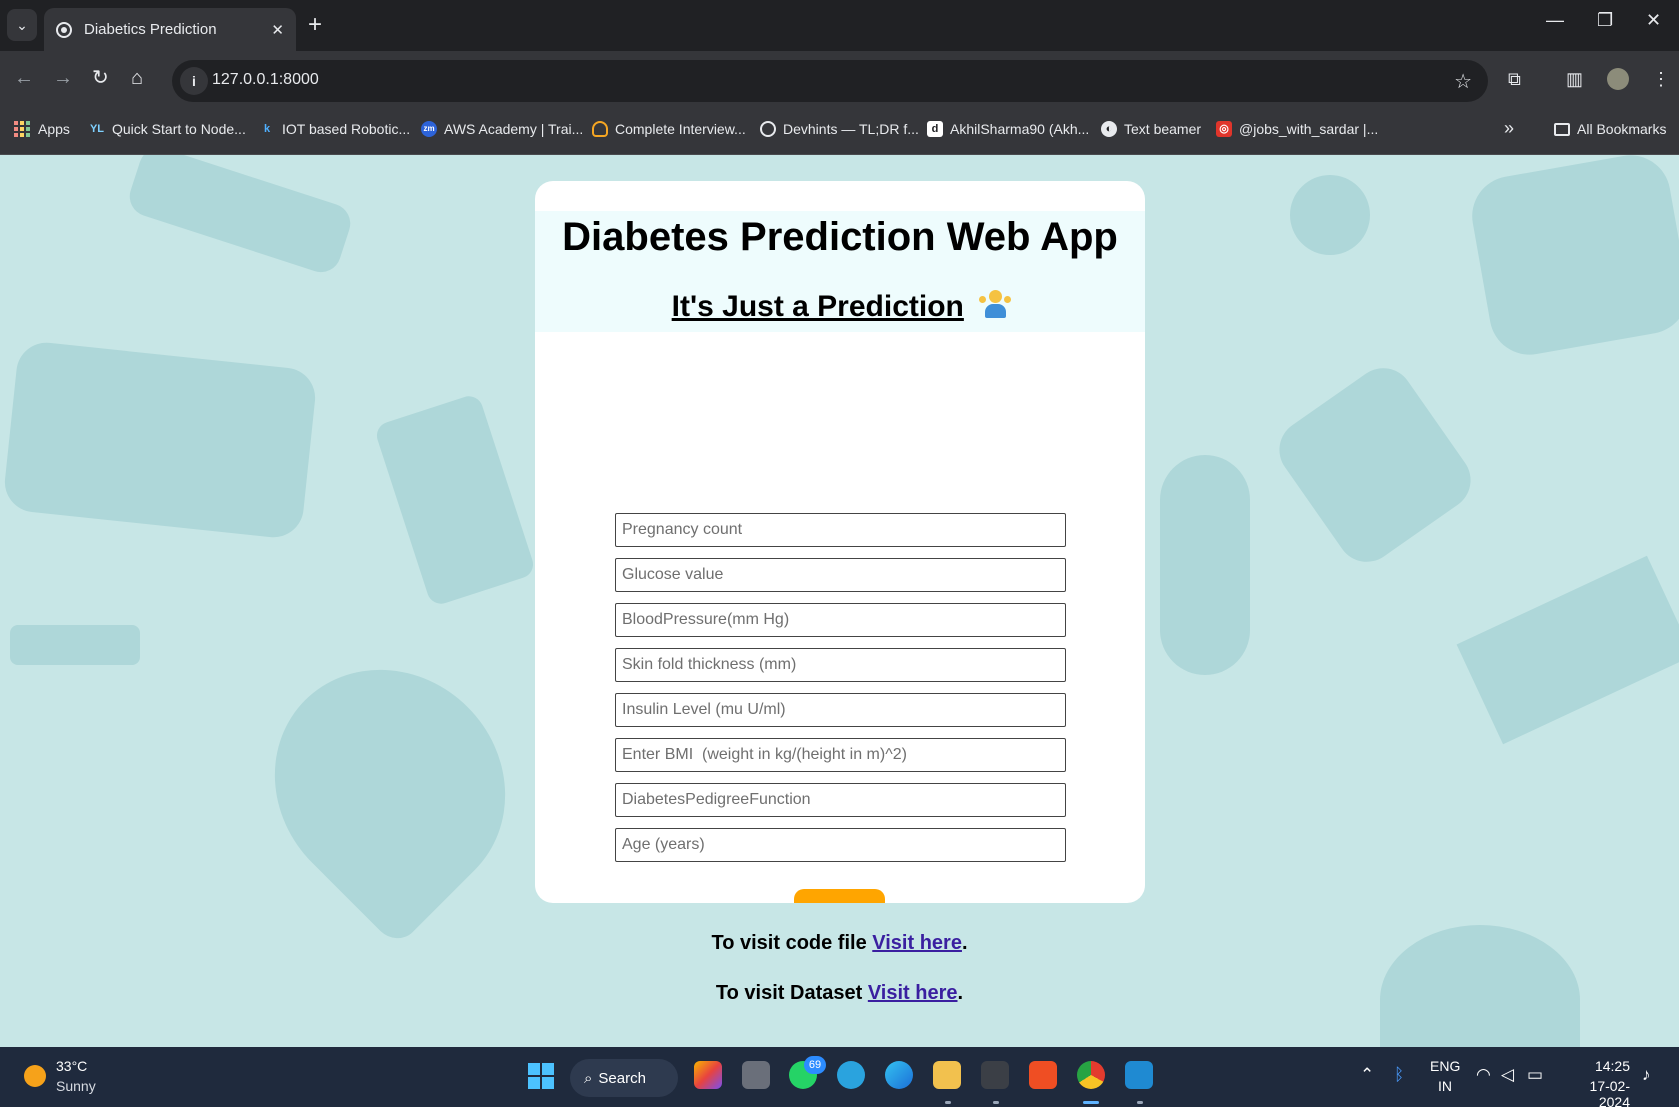 The height and width of the screenshot is (1107, 1679). I want to click on zm-logo-icon: zm, so click(429, 129).